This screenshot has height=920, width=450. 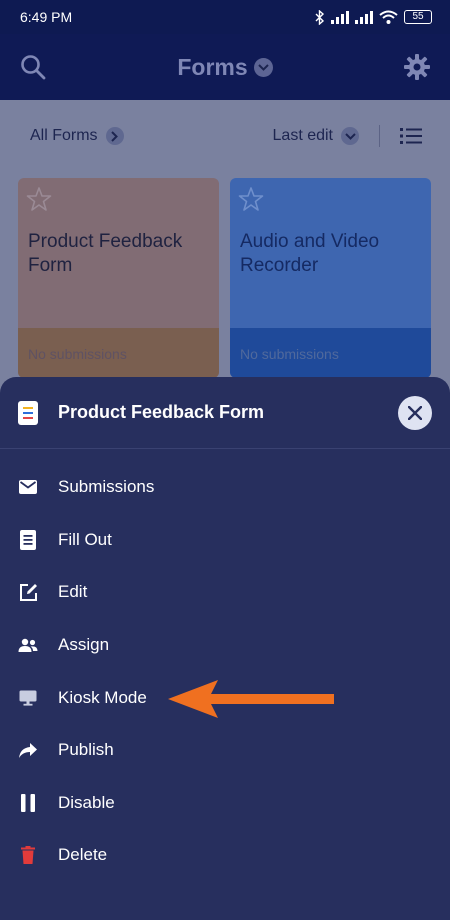 I want to click on envelope-icon, so click(x=28, y=487).